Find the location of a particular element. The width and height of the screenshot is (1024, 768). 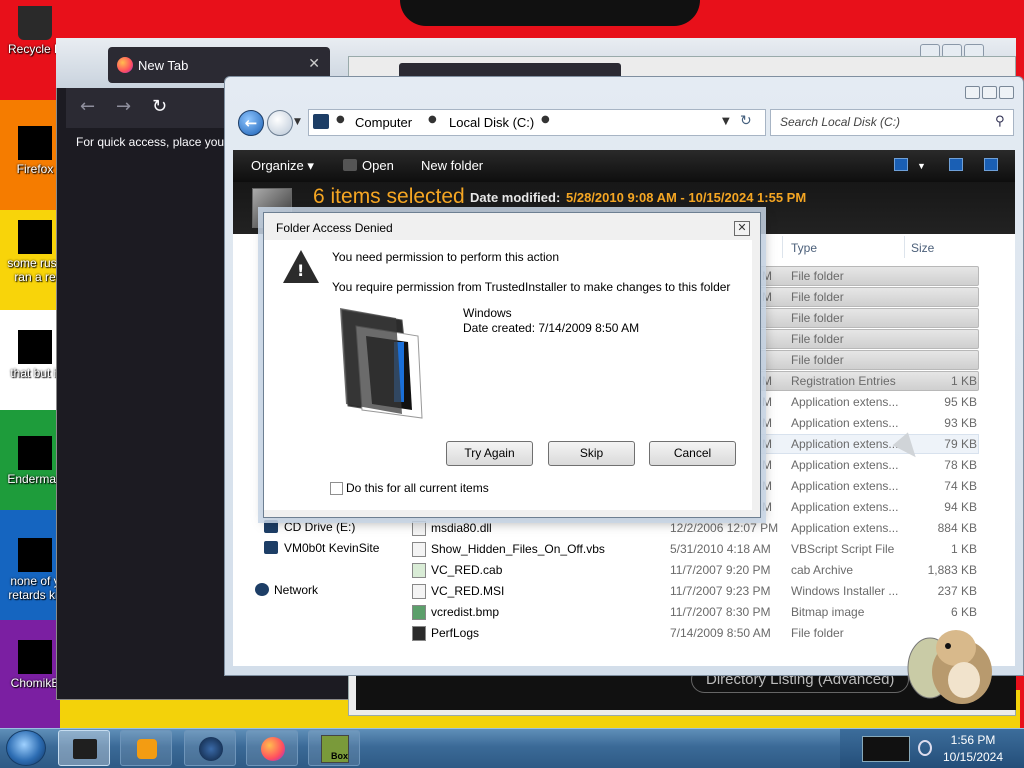

file-size: 884 KB is located at coordinates (957, 528).